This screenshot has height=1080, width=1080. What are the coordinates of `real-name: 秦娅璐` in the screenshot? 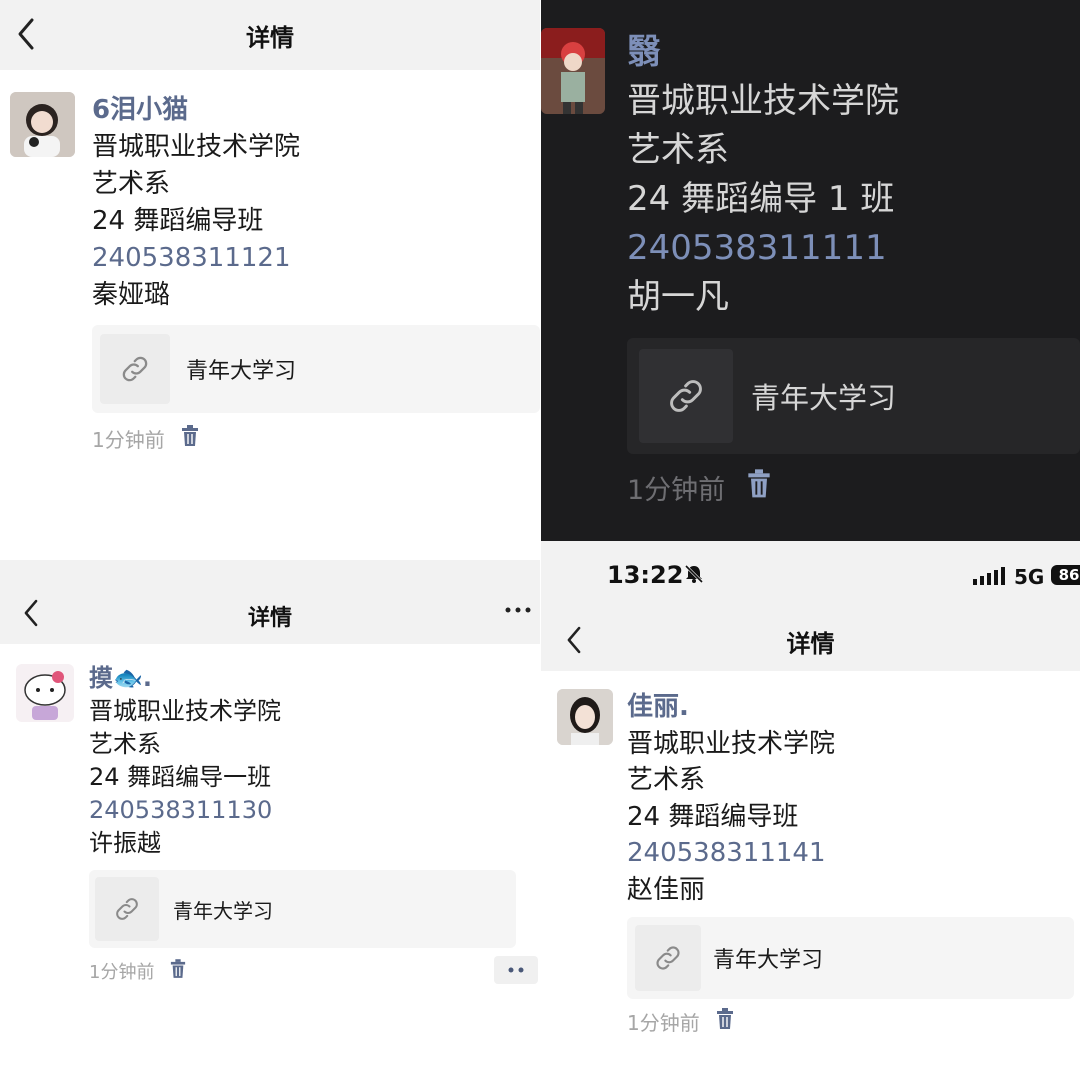 It's located at (131, 295).